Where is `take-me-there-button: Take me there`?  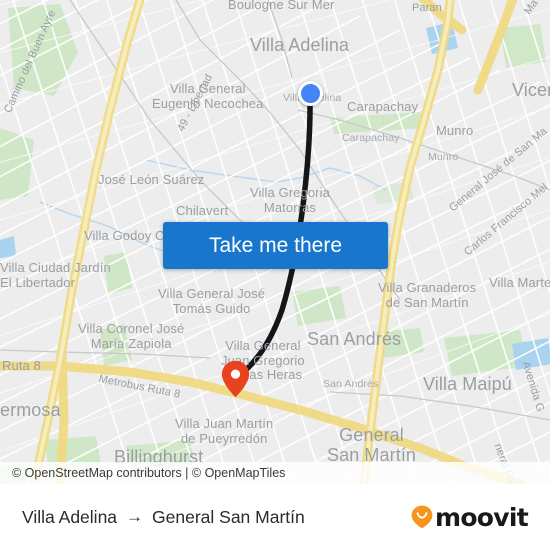 take-me-there-button: Take me there is located at coordinates (275, 245).